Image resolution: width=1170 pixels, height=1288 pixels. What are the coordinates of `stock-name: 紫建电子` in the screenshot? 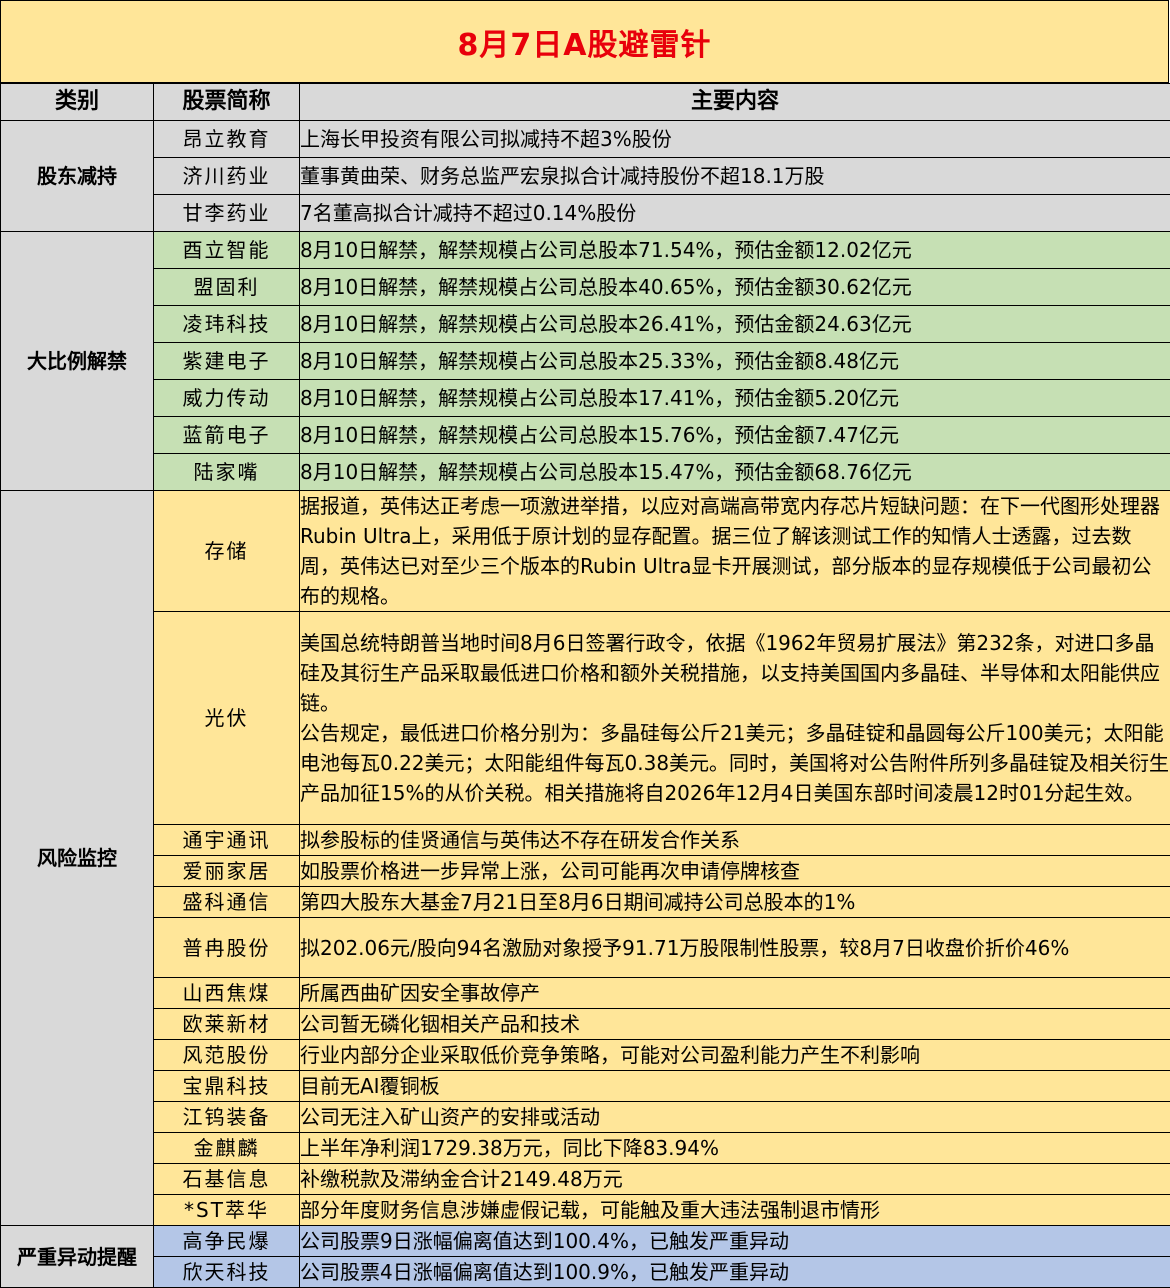 It's located at (227, 361).